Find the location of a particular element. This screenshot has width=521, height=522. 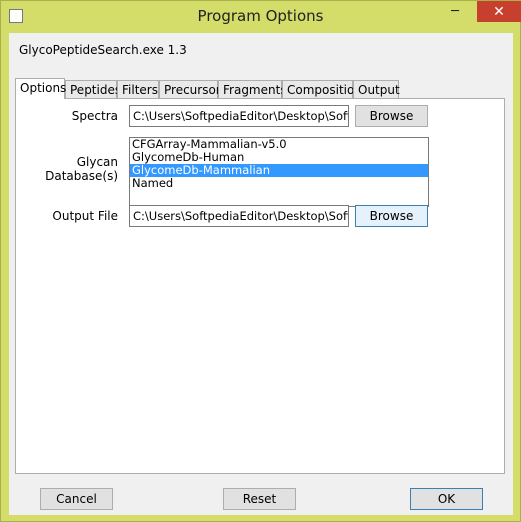

close-button: ✕ is located at coordinates (499, 11).